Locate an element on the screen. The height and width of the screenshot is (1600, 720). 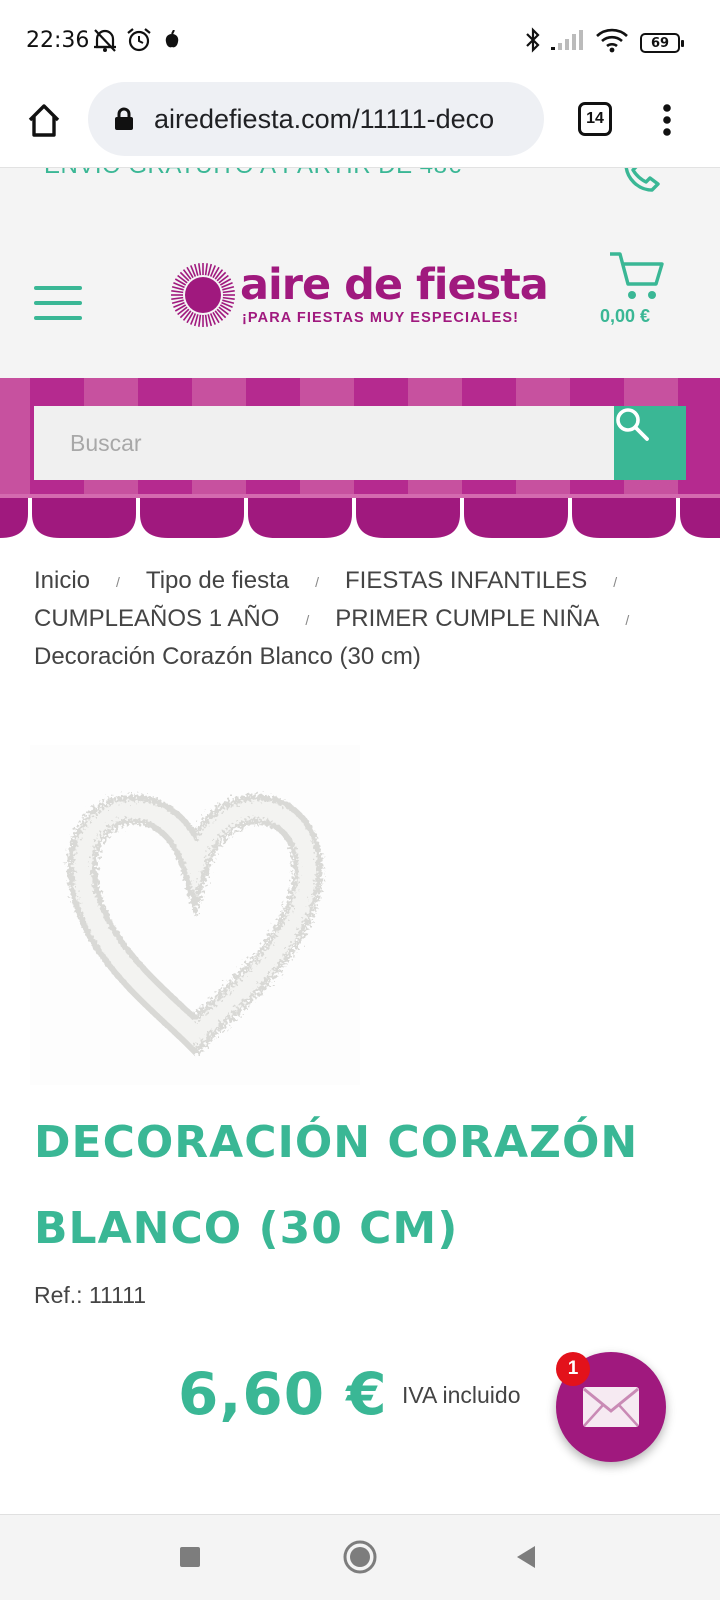
search-banner is located at coordinates (360, 464).